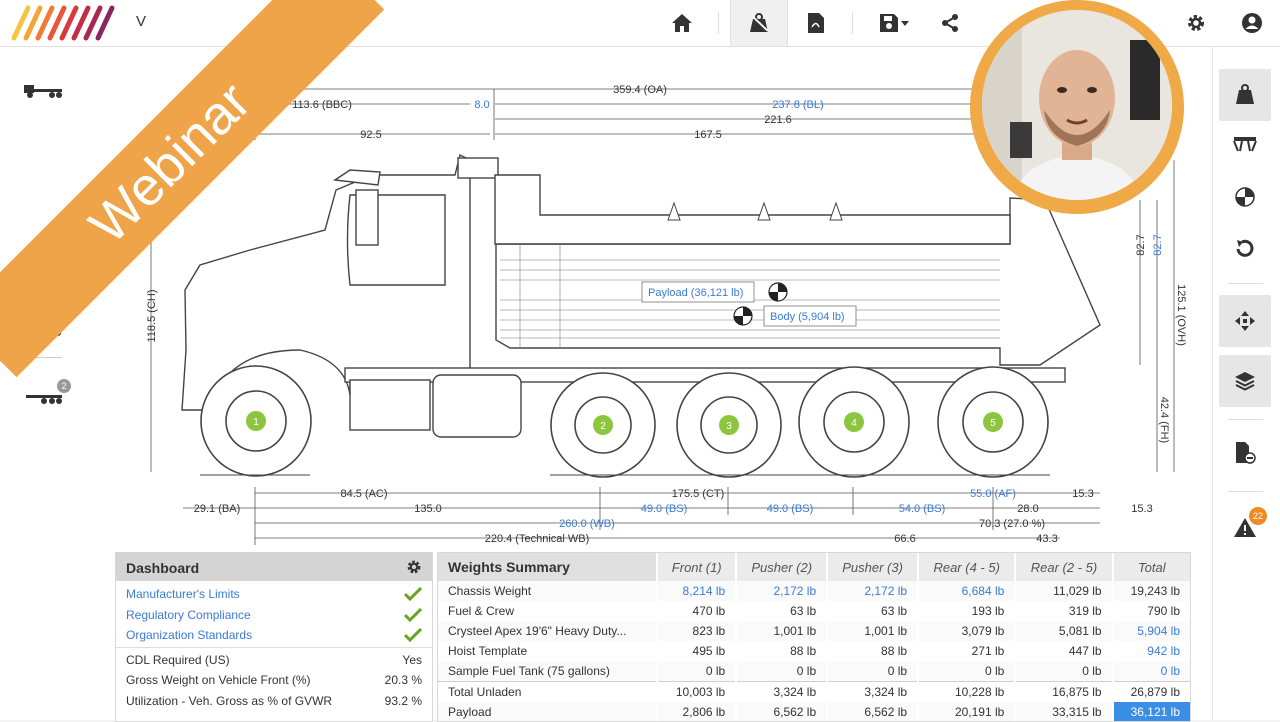  I want to click on dim-82a: 82.7, so click(1141, 244).